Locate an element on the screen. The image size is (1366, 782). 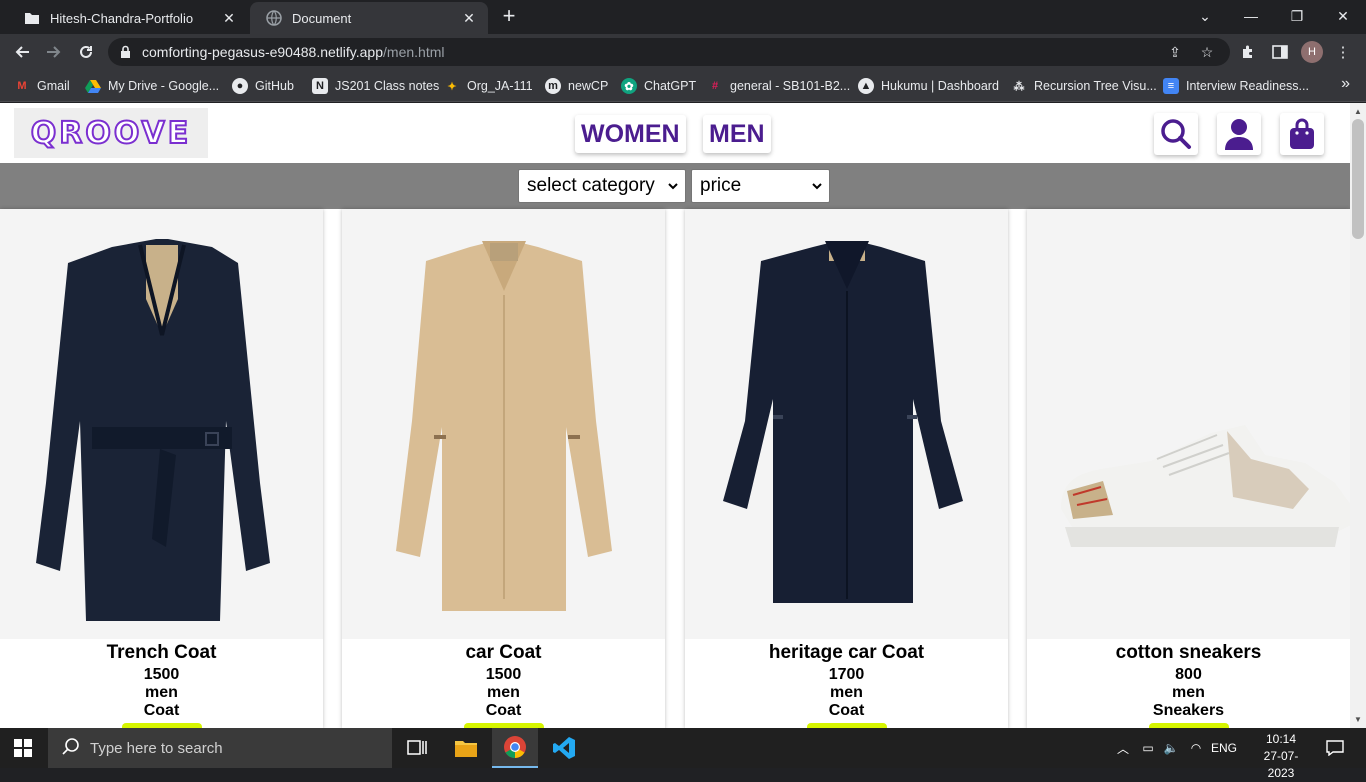
bookmark-org: ✦ Org_JA-111 is located at coordinates (488, 86).